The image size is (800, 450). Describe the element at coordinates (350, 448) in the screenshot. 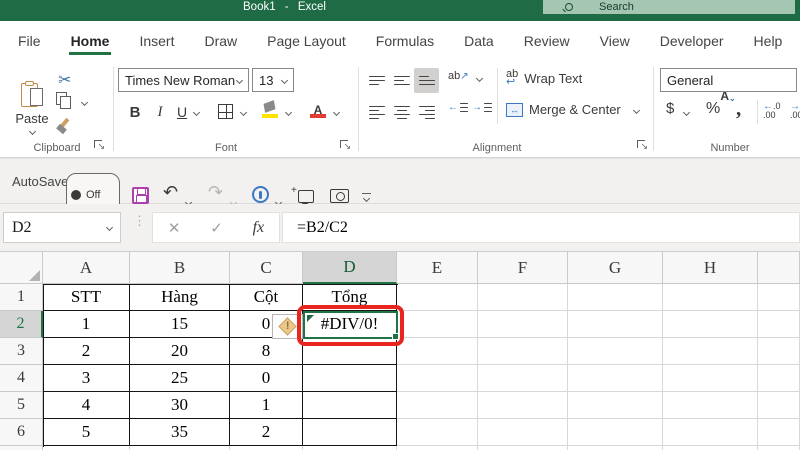

I see `cell-D7` at that location.